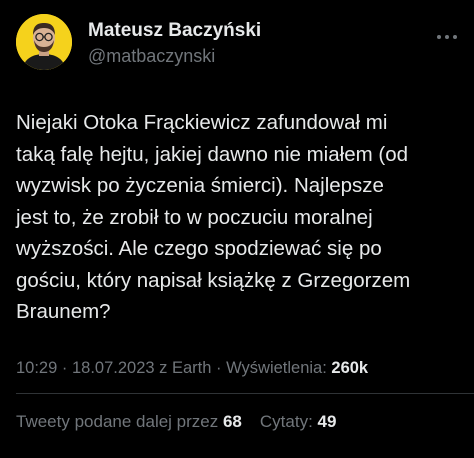 The width and height of the screenshot is (474, 458). Describe the element at coordinates (174, 56) in the screenshot. I see `author-handle: @matbaczynski` at that location.